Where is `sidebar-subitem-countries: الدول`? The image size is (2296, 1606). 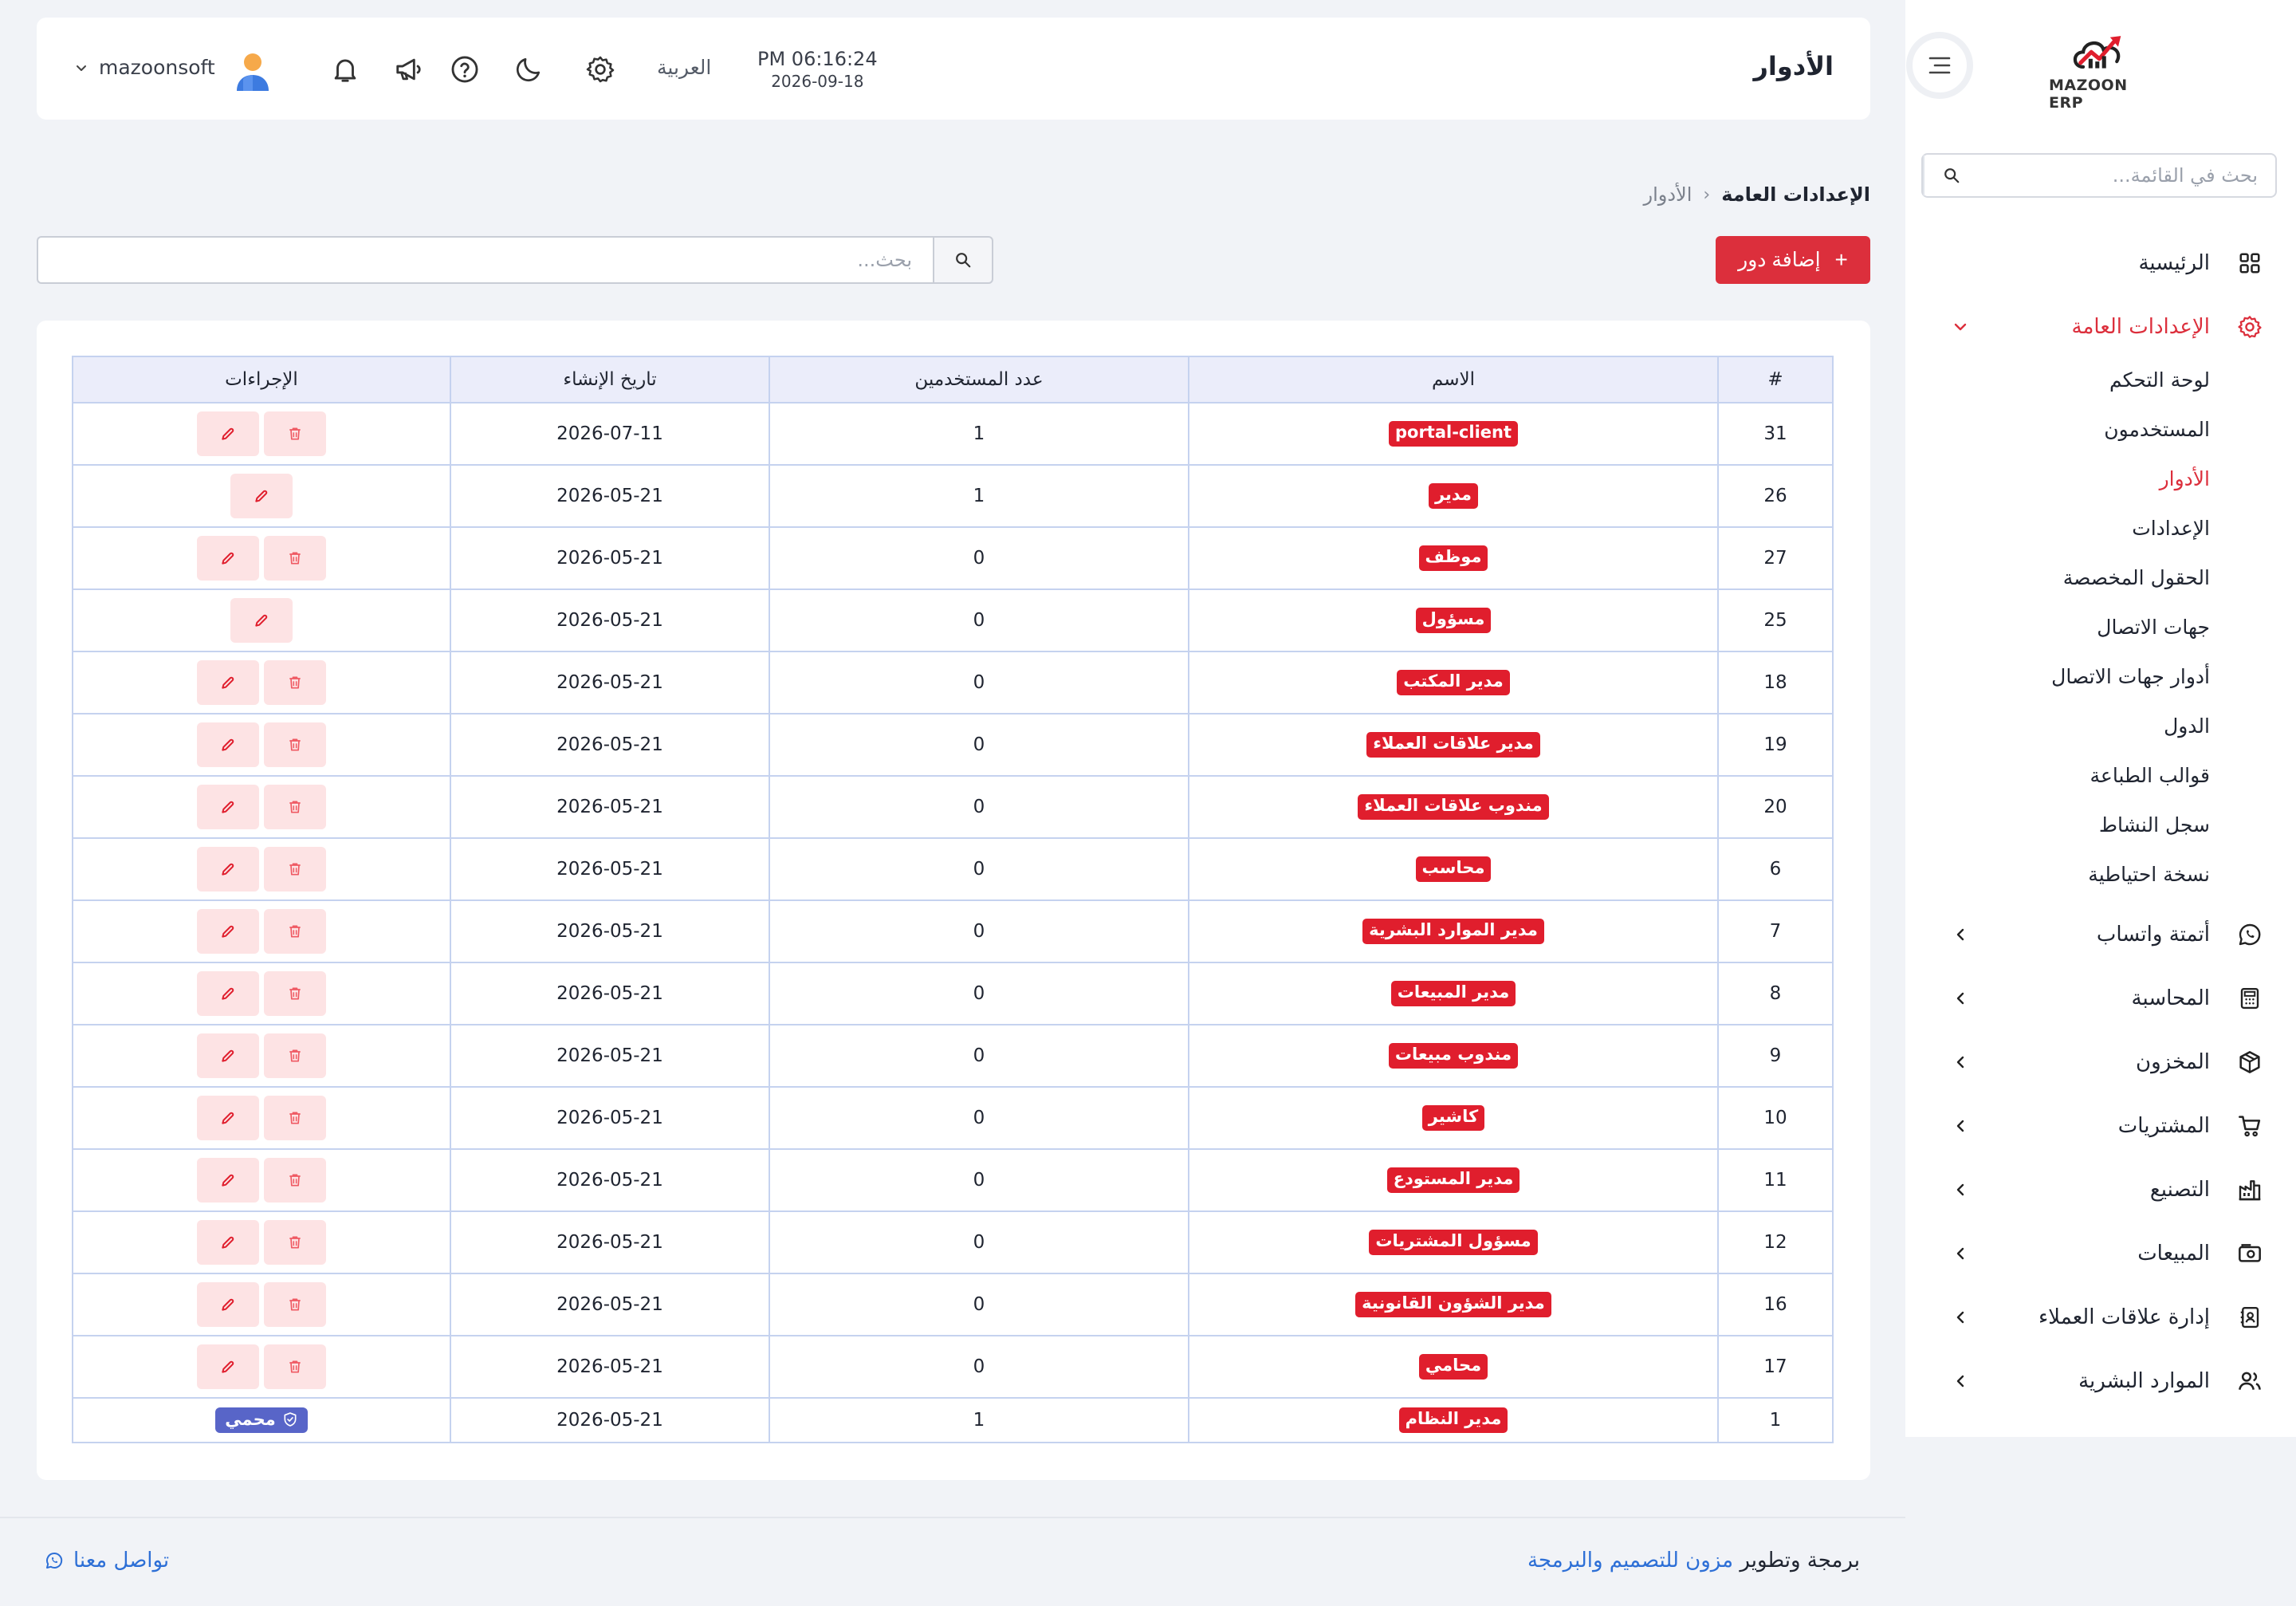 sidebar-subitem-countries: الدول is located at coordinates (2100, 729).